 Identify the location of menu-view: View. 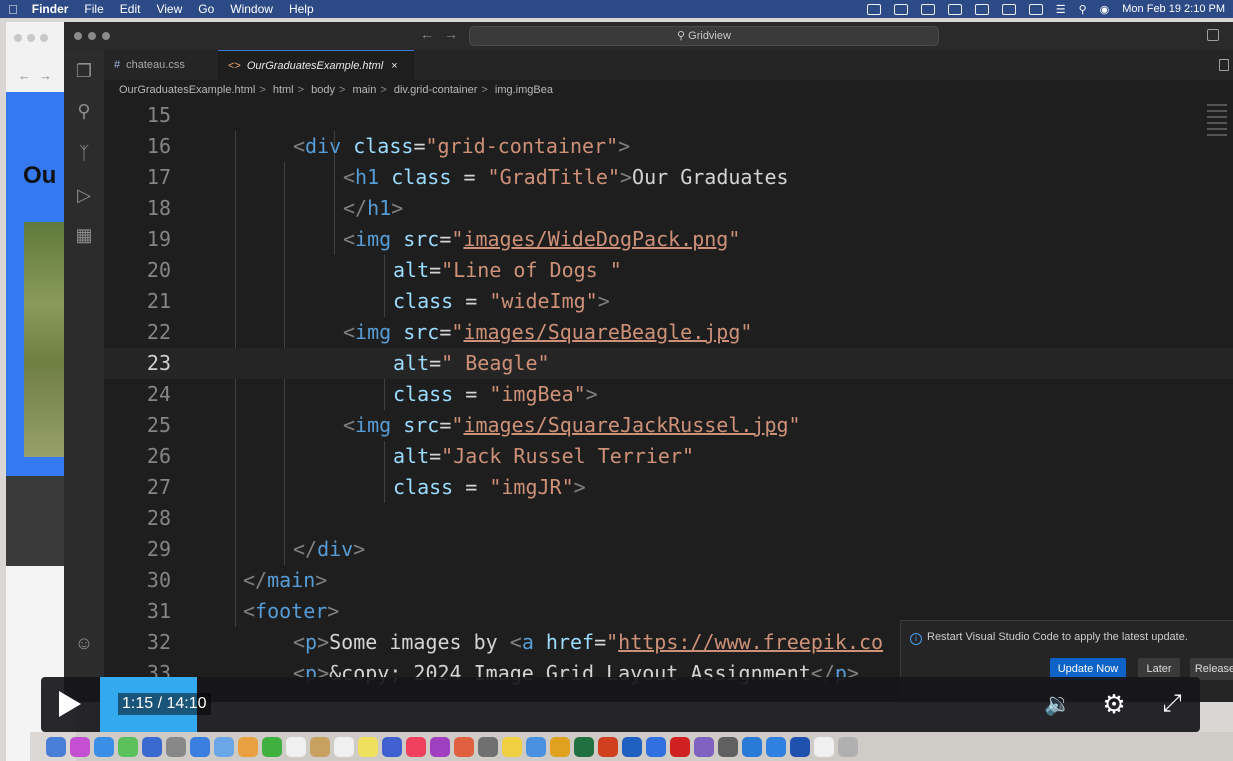
(169, 9).